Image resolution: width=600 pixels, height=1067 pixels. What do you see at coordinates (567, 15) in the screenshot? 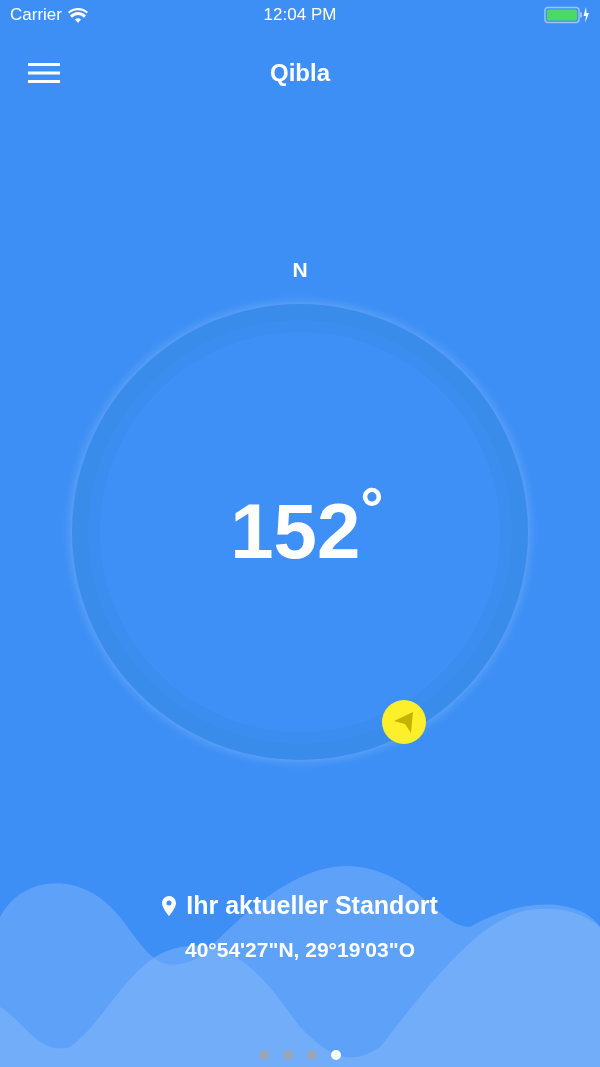
I see `battery-icon` at bounding box center [567, 15].